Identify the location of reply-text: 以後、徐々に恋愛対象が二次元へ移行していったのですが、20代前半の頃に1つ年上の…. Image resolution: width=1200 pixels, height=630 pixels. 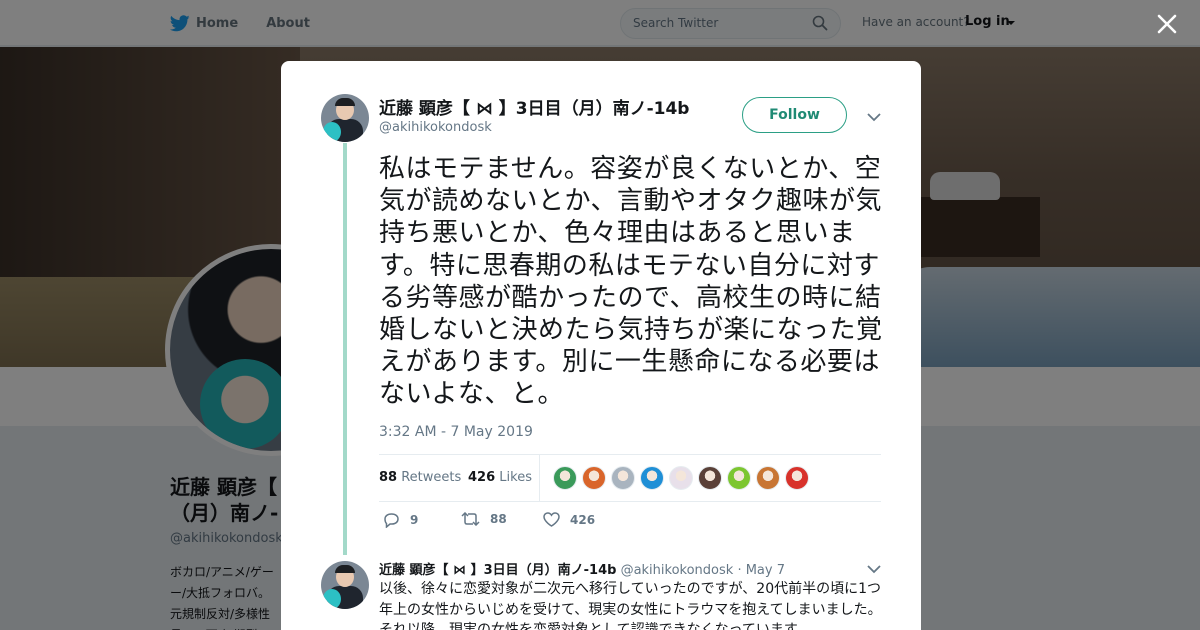
(630, 605).